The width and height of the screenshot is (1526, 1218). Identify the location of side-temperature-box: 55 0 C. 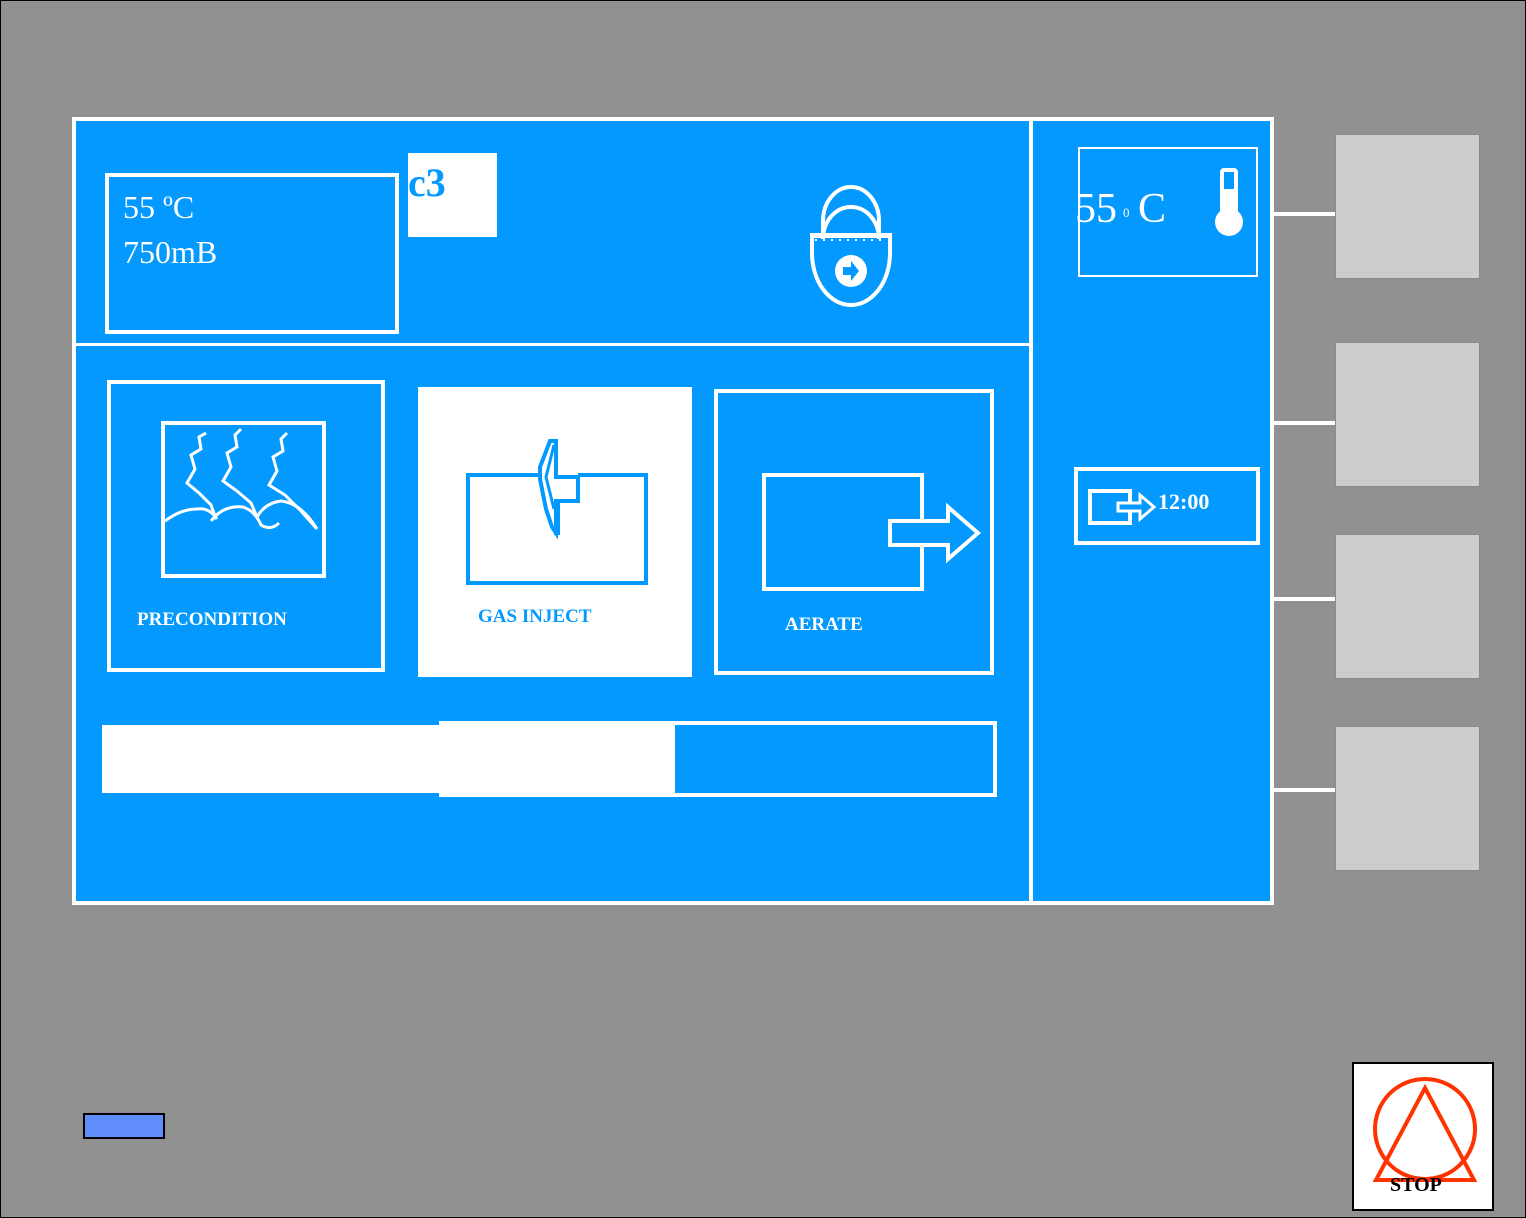
(1166, 212).